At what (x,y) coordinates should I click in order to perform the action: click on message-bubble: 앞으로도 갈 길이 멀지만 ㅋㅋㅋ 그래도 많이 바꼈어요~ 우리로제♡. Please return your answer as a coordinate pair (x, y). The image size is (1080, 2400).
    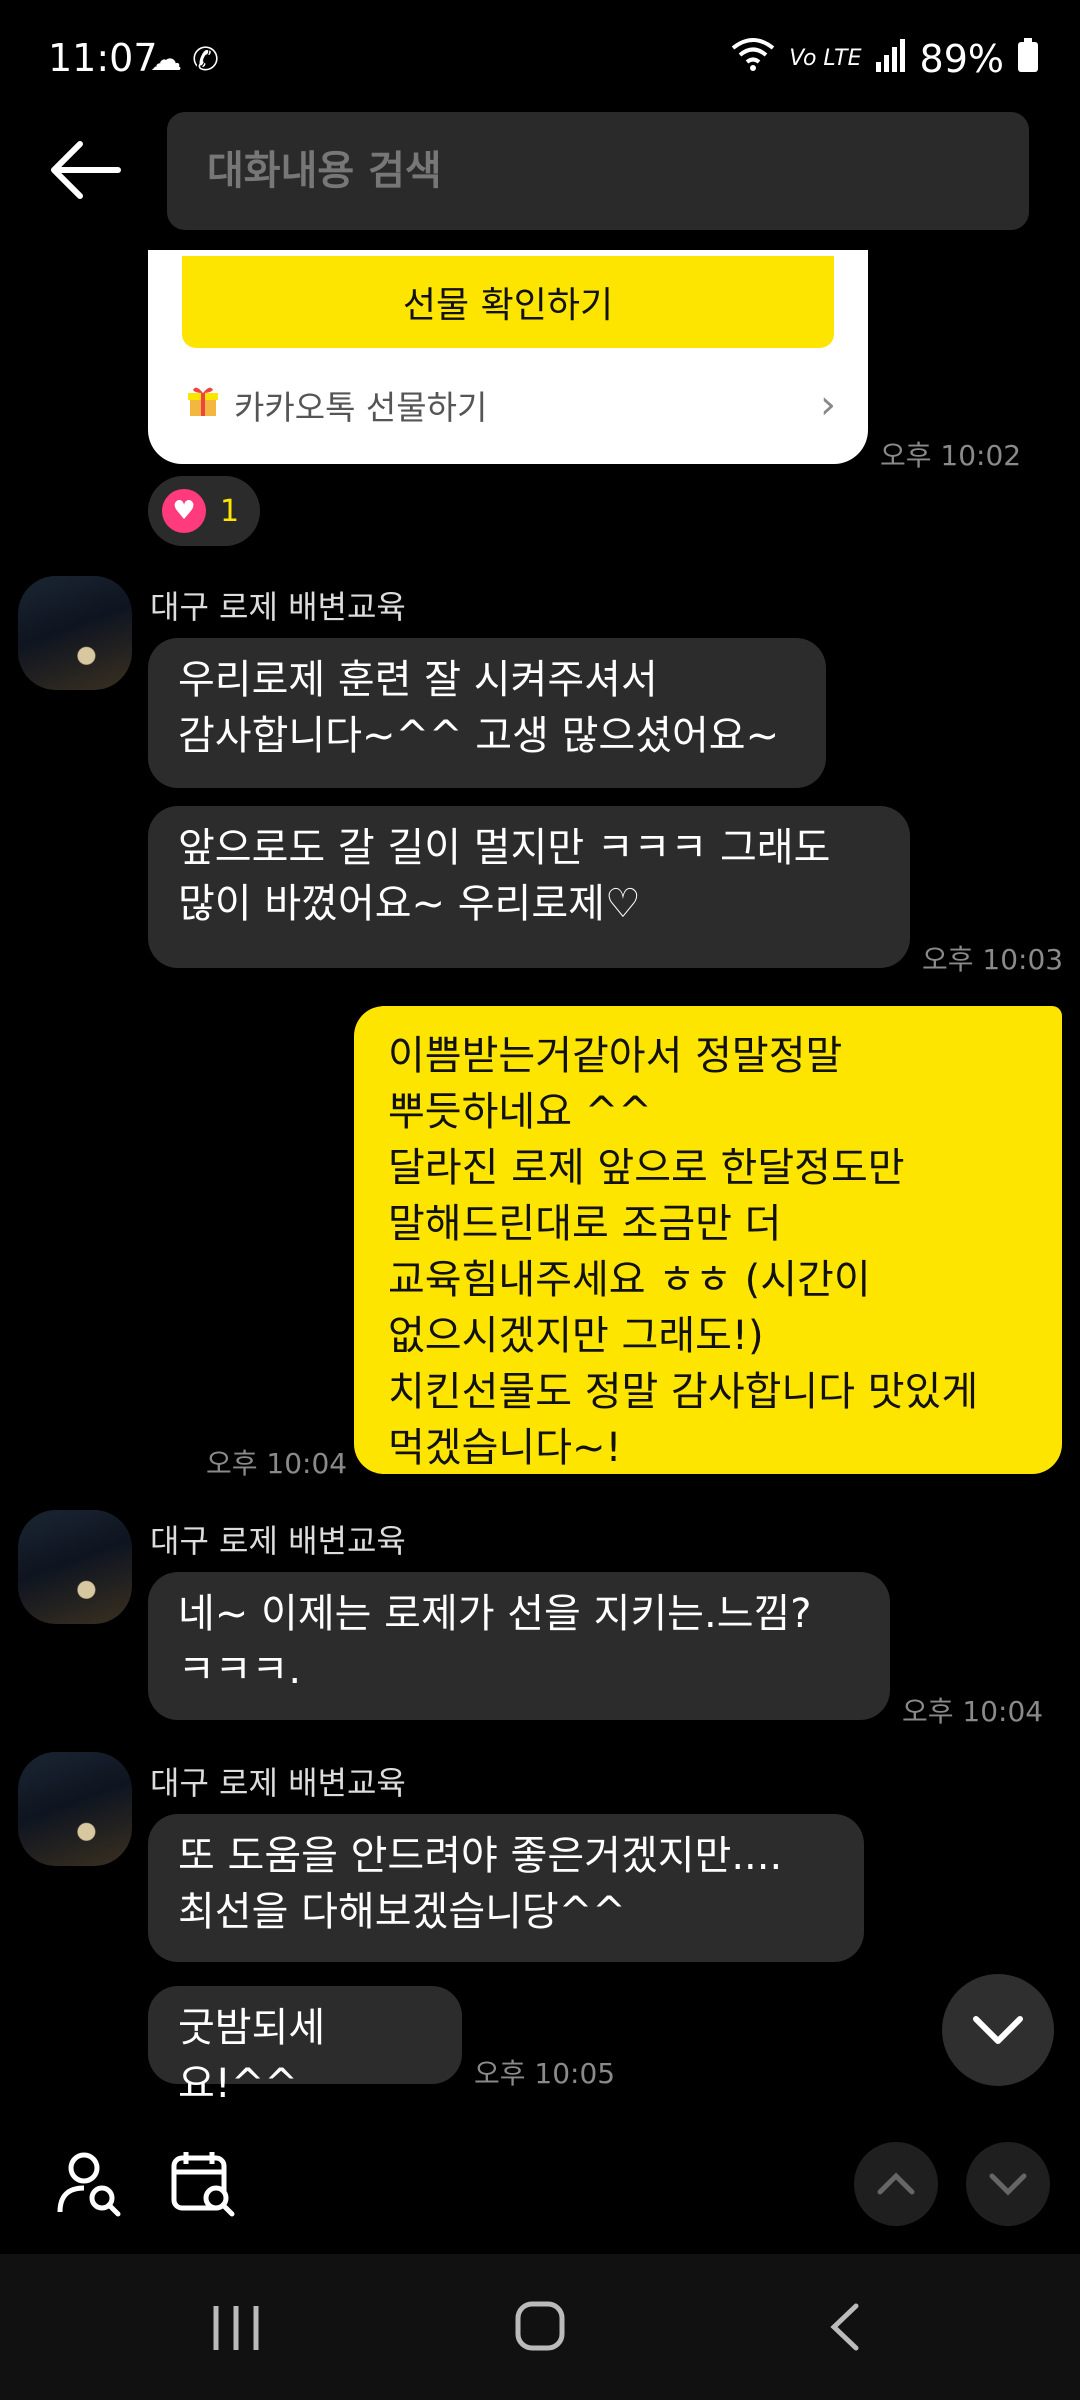
    Looking at the image, I should click on (529, 887).